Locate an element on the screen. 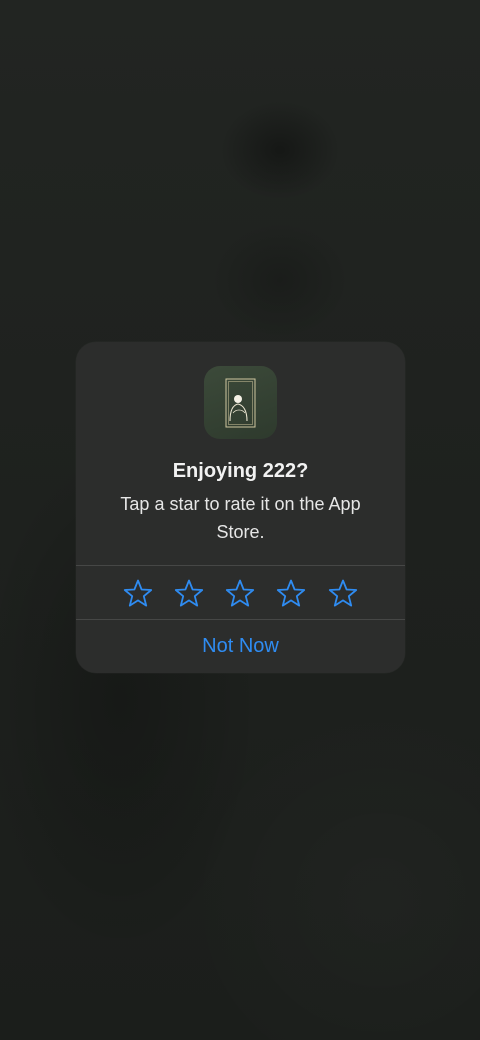  star-5-icon is located at coordinates (343, 593).